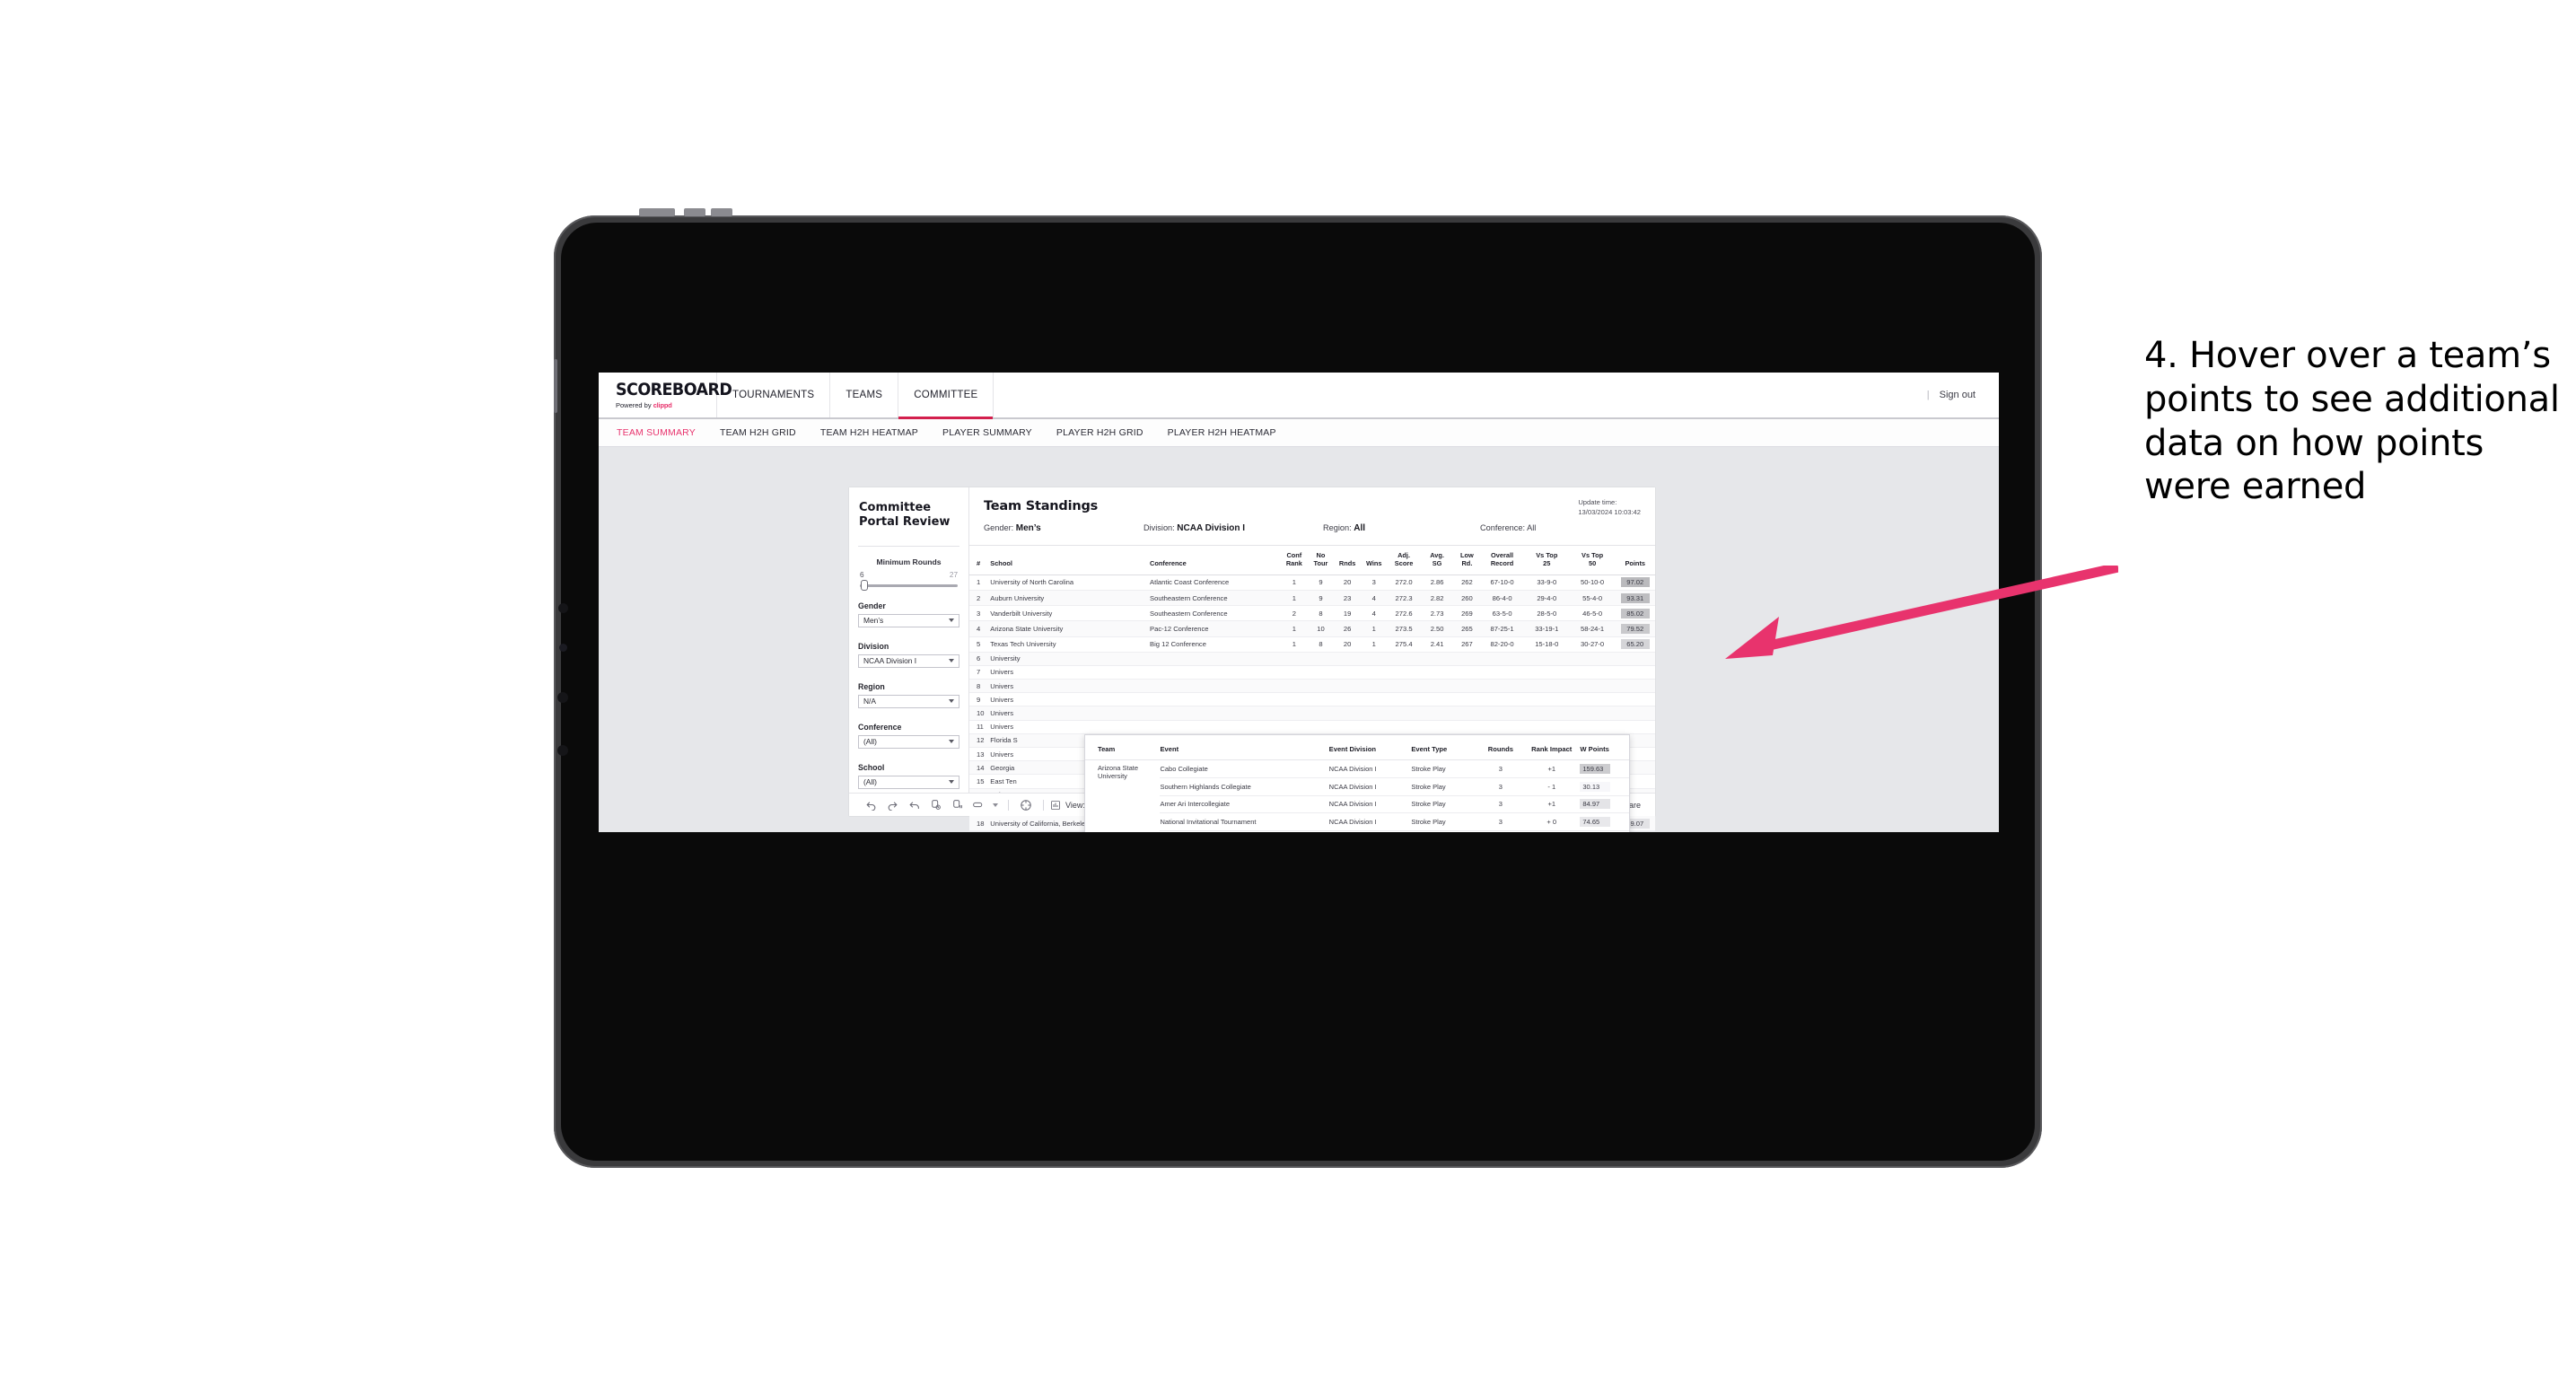 The image size is (2576, 1386). I want to click on cell-vs50: 58-24-1, so click(1592, 628).